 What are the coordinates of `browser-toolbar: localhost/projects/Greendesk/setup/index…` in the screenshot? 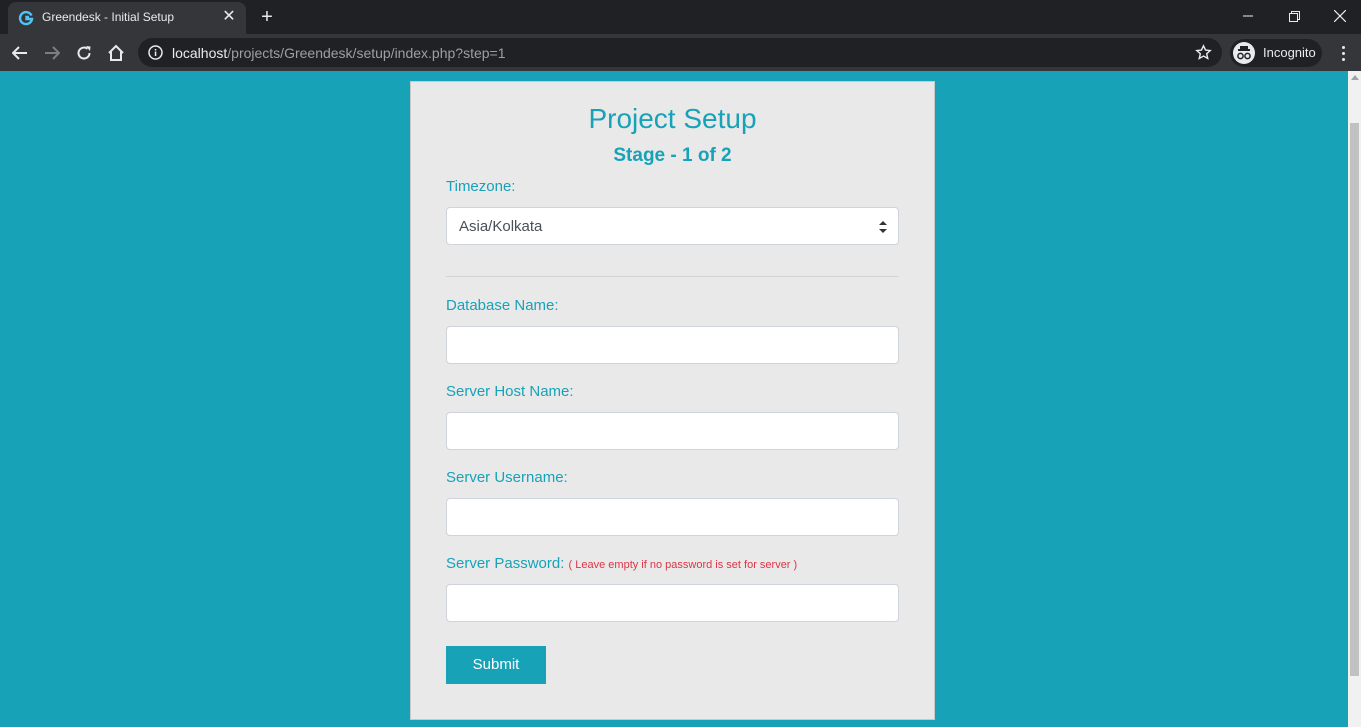 It's located at (680, 52).